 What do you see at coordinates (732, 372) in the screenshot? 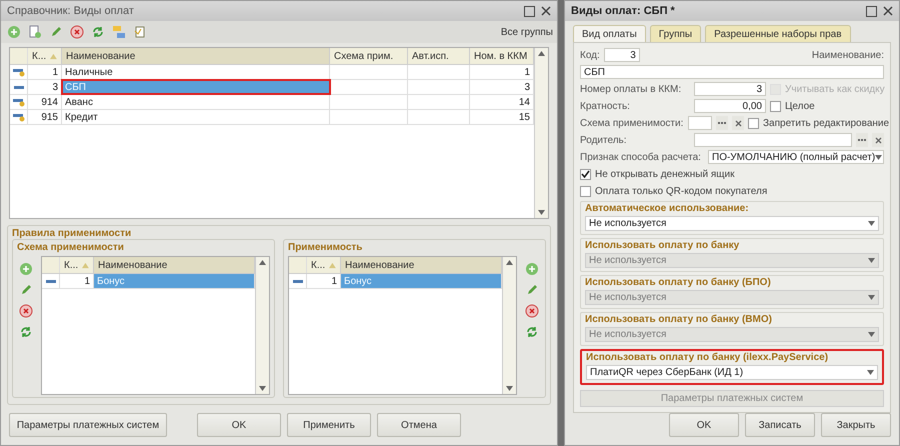
I see `option-select: ПлатиQR через СберБанк (ИД 1)` at bounding box center [732, 372].